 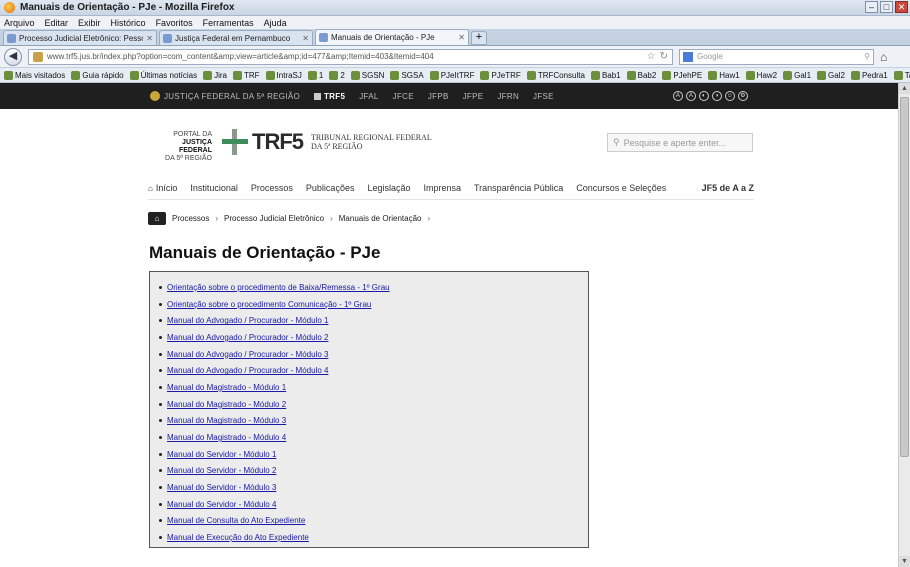 I want to click on breadcrumb-processos: Processos, so click(x=190, y=218).